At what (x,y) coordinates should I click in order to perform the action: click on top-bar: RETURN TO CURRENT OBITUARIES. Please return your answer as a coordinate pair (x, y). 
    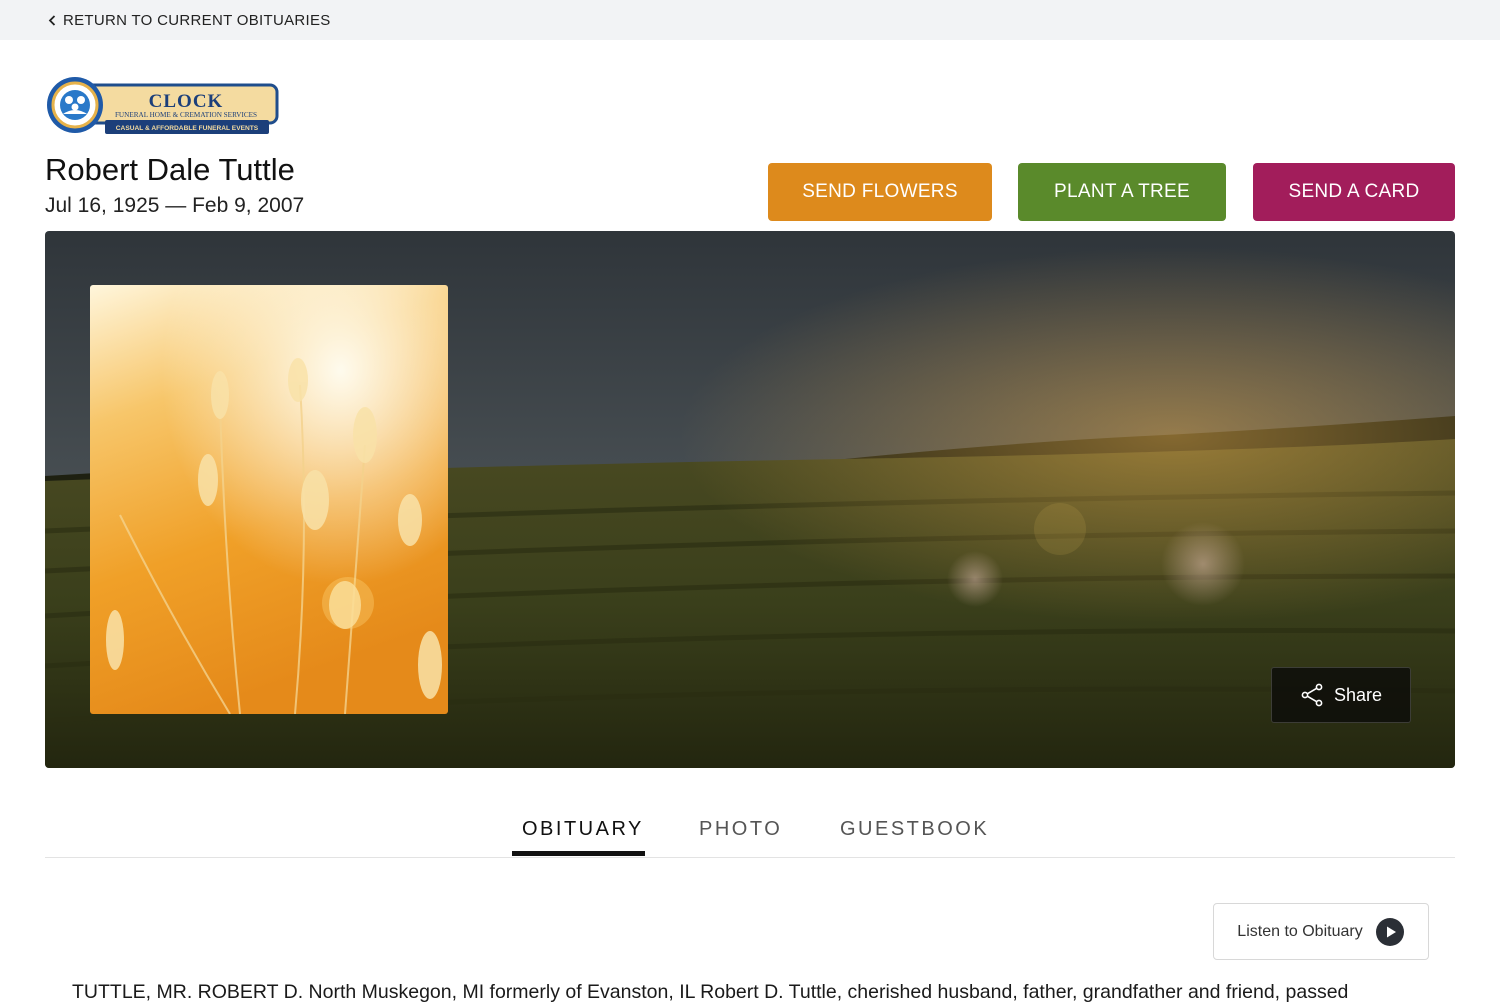
    Looking at the image, I should click on (750, 20).